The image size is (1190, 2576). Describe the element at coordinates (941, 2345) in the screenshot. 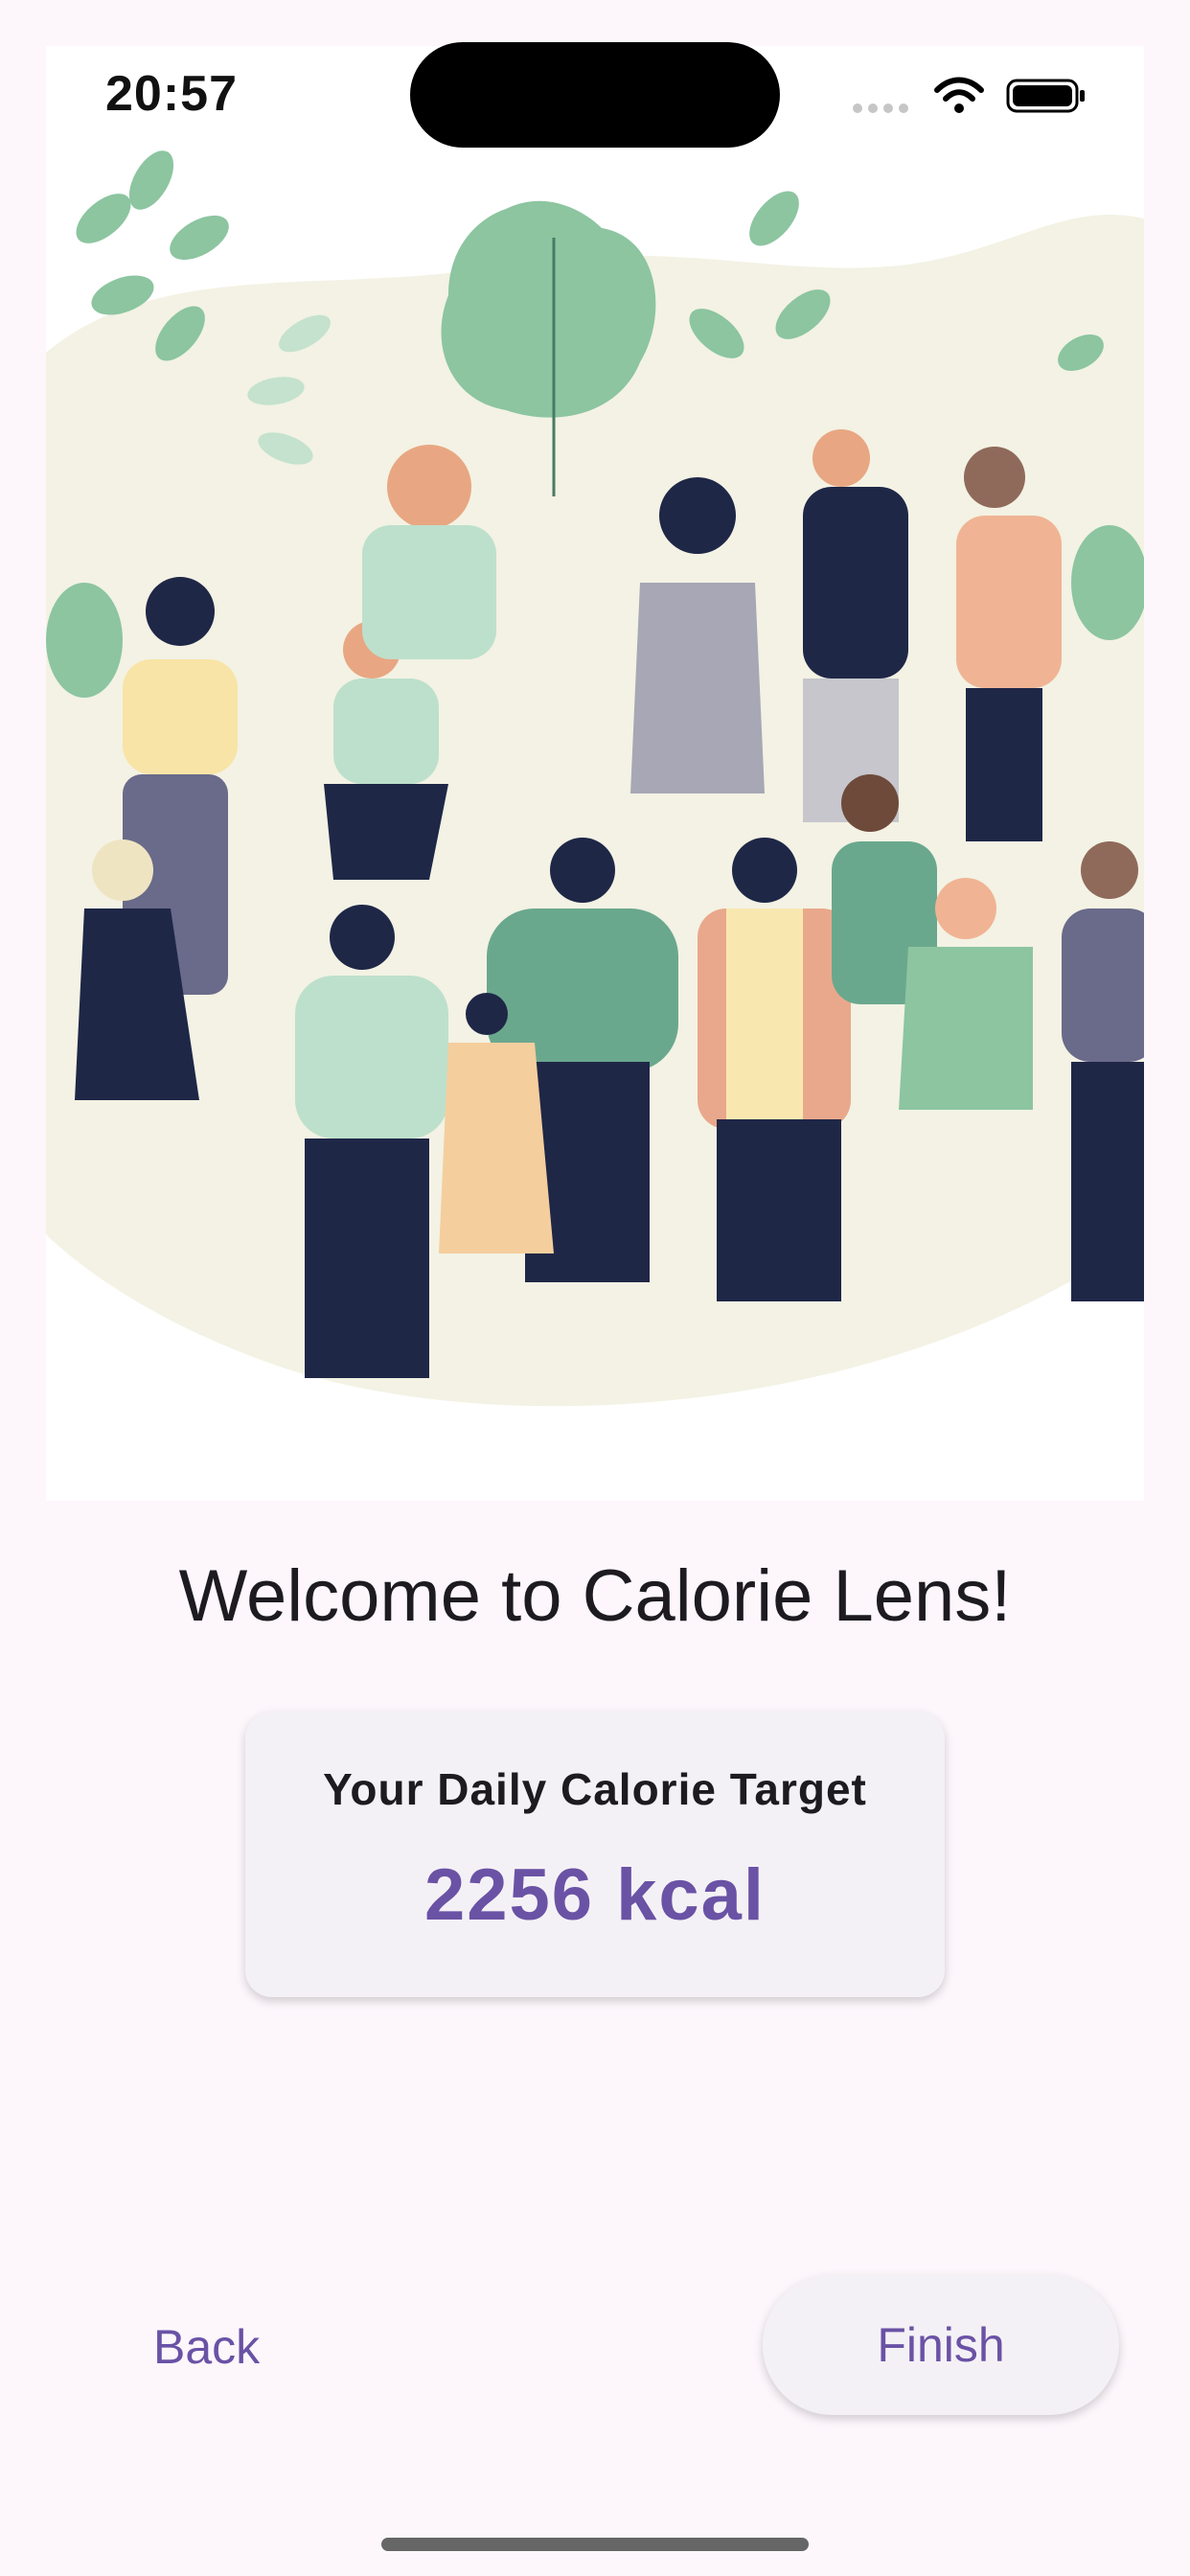

I see `finish-button: Finish` at that location.